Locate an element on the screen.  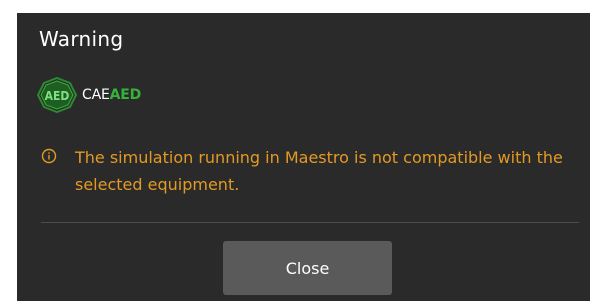
aed-logo-text: AED is located at coordinates (57, 96).